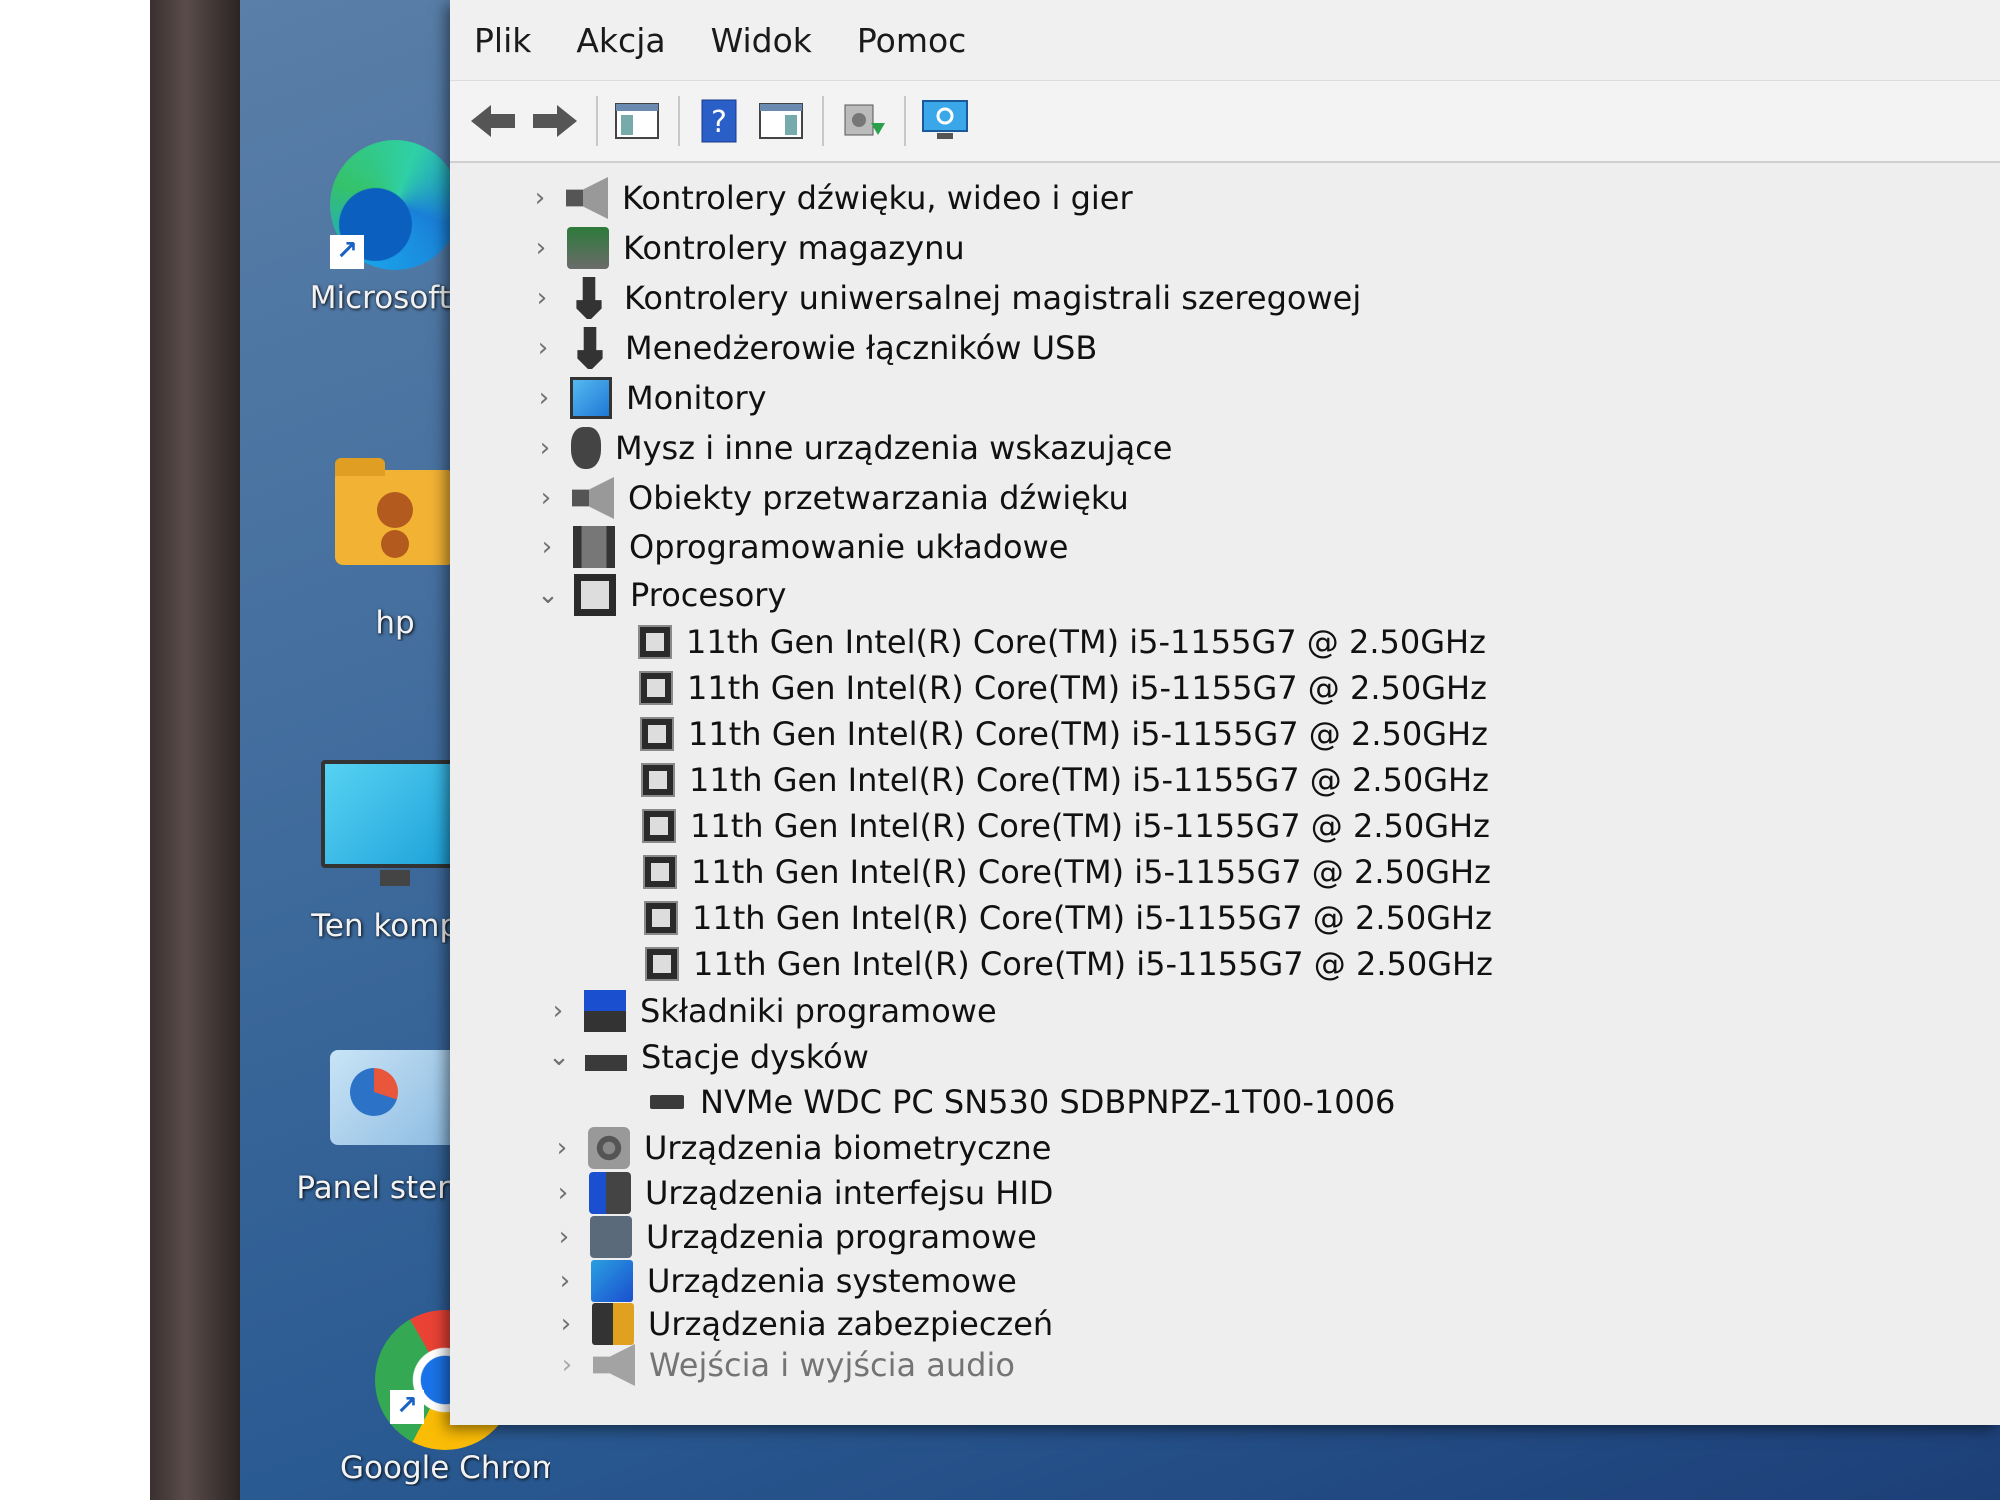  I want to click on tree-category-label: Urządzenia systemowe, so click(832, 1281).